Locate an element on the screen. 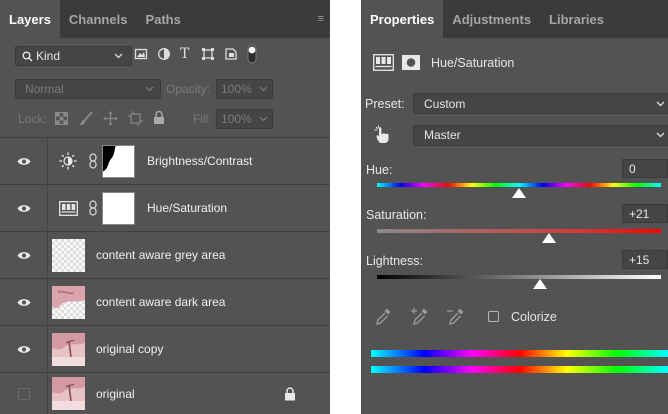 The height and width of the screenshot is (414, 668). blend-mode-select: Normal is located at coordinates (88, 89).